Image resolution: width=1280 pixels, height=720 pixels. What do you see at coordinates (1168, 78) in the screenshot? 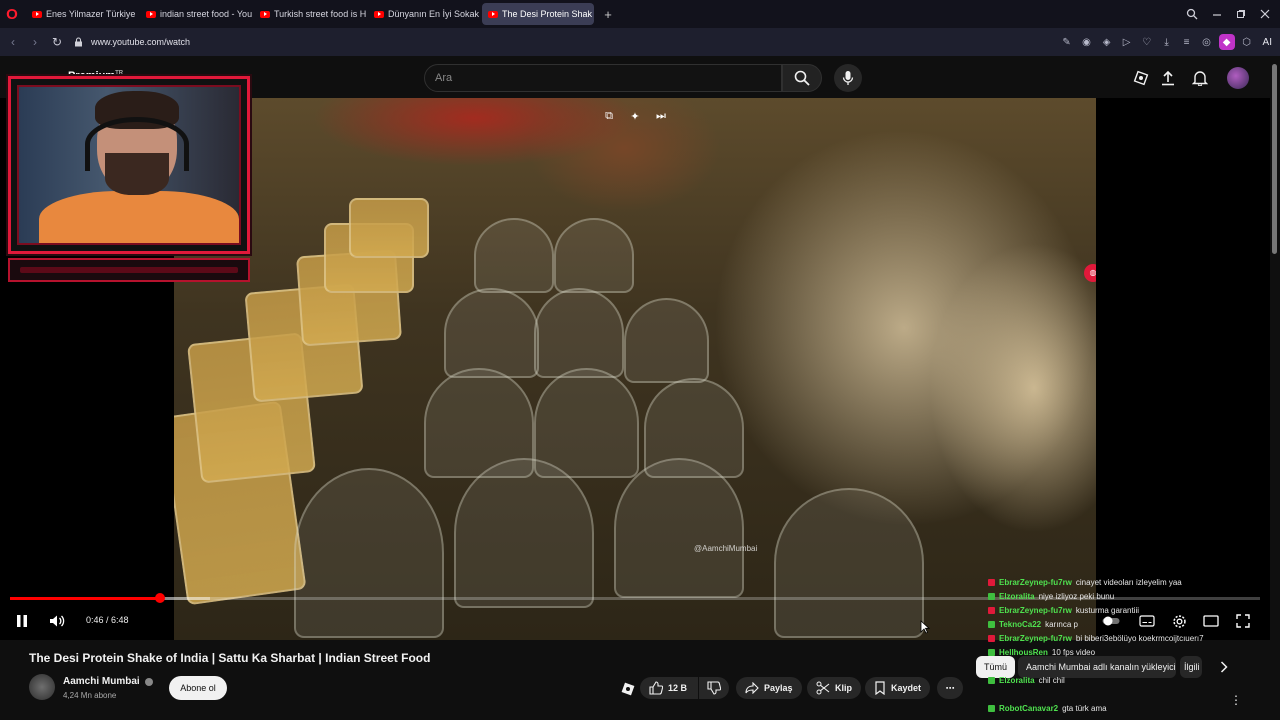
I see `upload-icon` at bounding box center [1168, 78].